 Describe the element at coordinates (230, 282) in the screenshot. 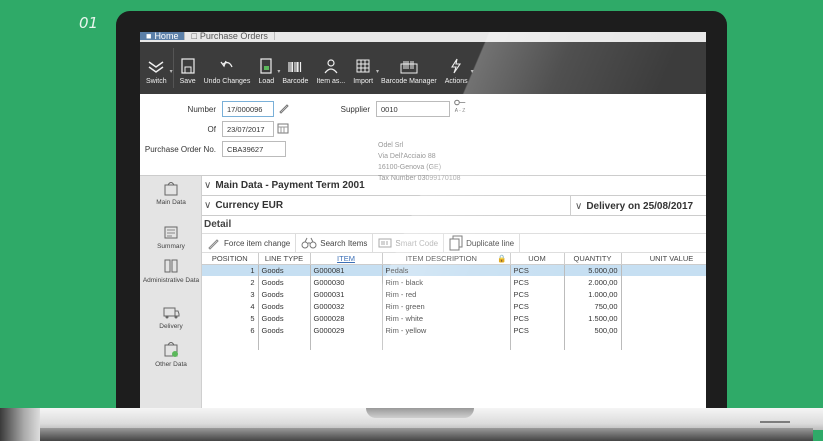

I see `cell-position: 2` at that location.